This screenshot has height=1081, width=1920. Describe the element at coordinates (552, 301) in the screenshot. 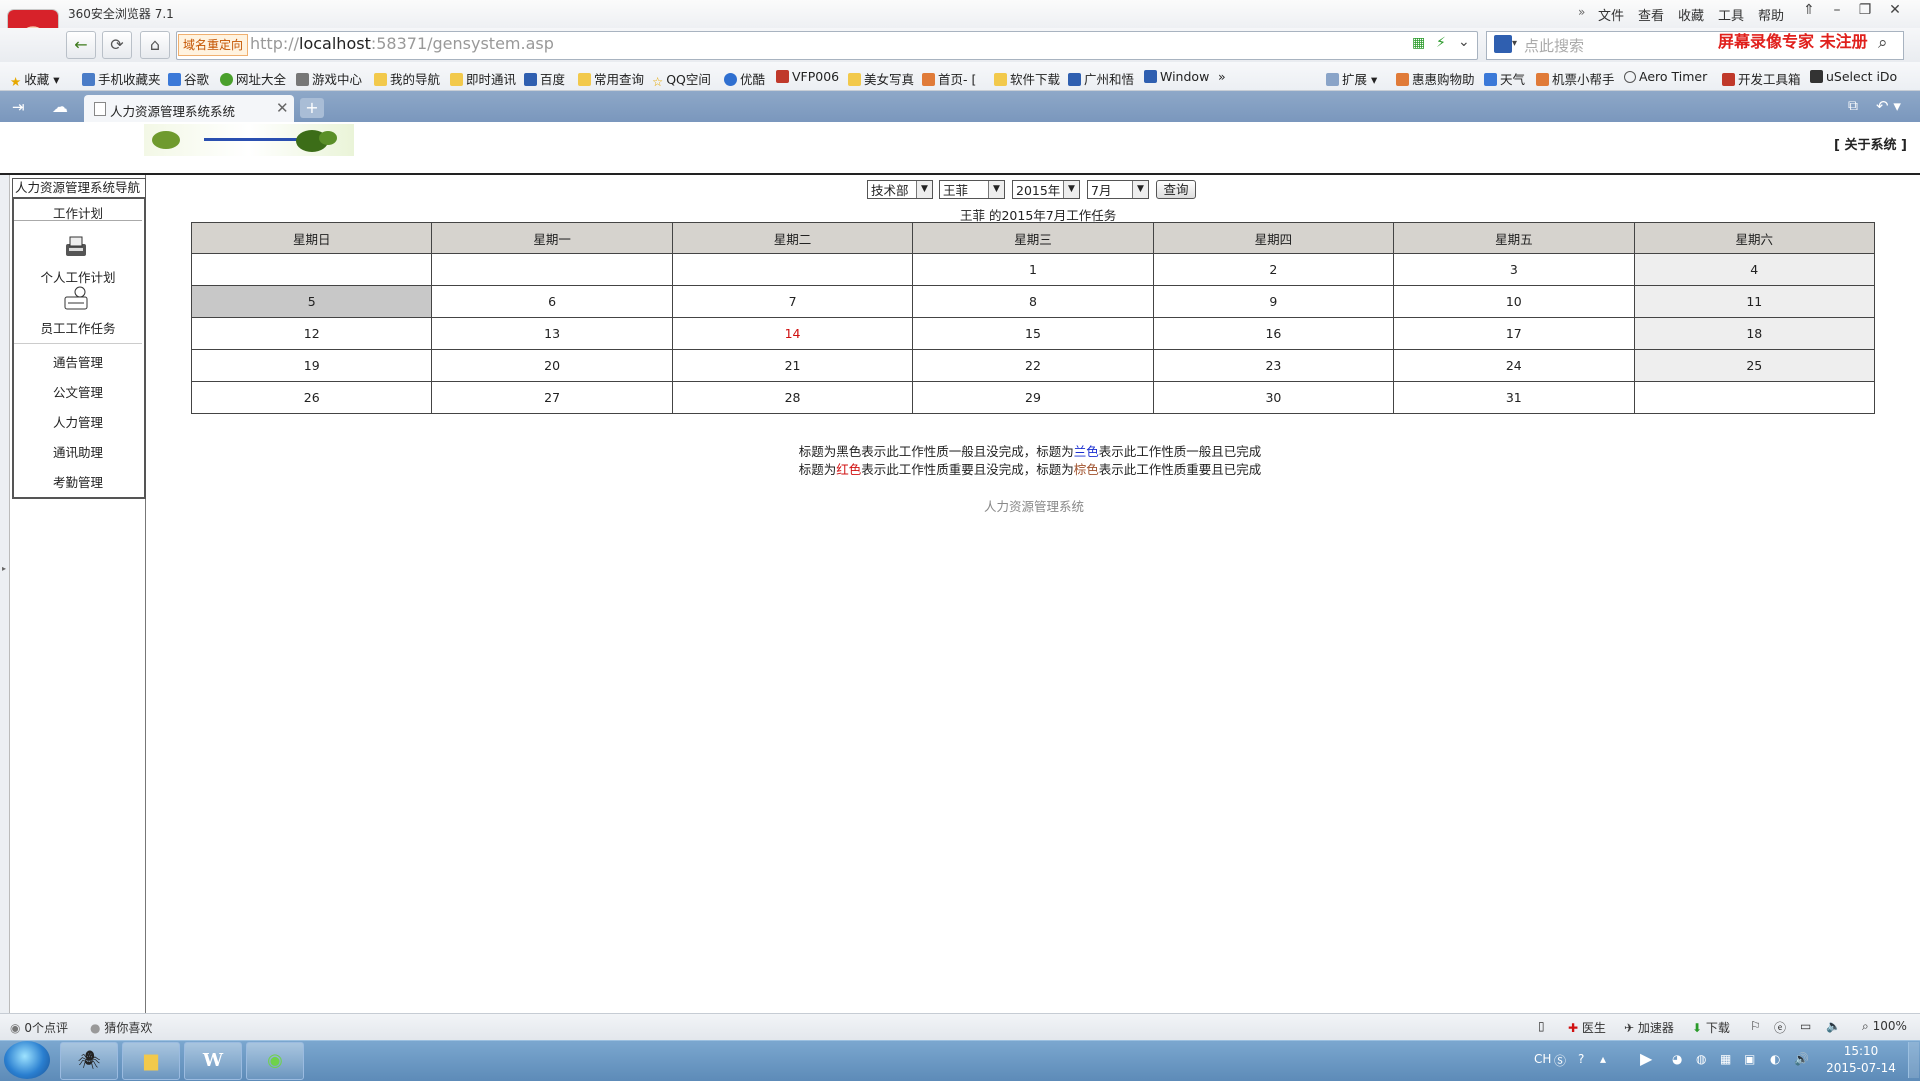

I see `calendar-day-cell: 6` at that location.